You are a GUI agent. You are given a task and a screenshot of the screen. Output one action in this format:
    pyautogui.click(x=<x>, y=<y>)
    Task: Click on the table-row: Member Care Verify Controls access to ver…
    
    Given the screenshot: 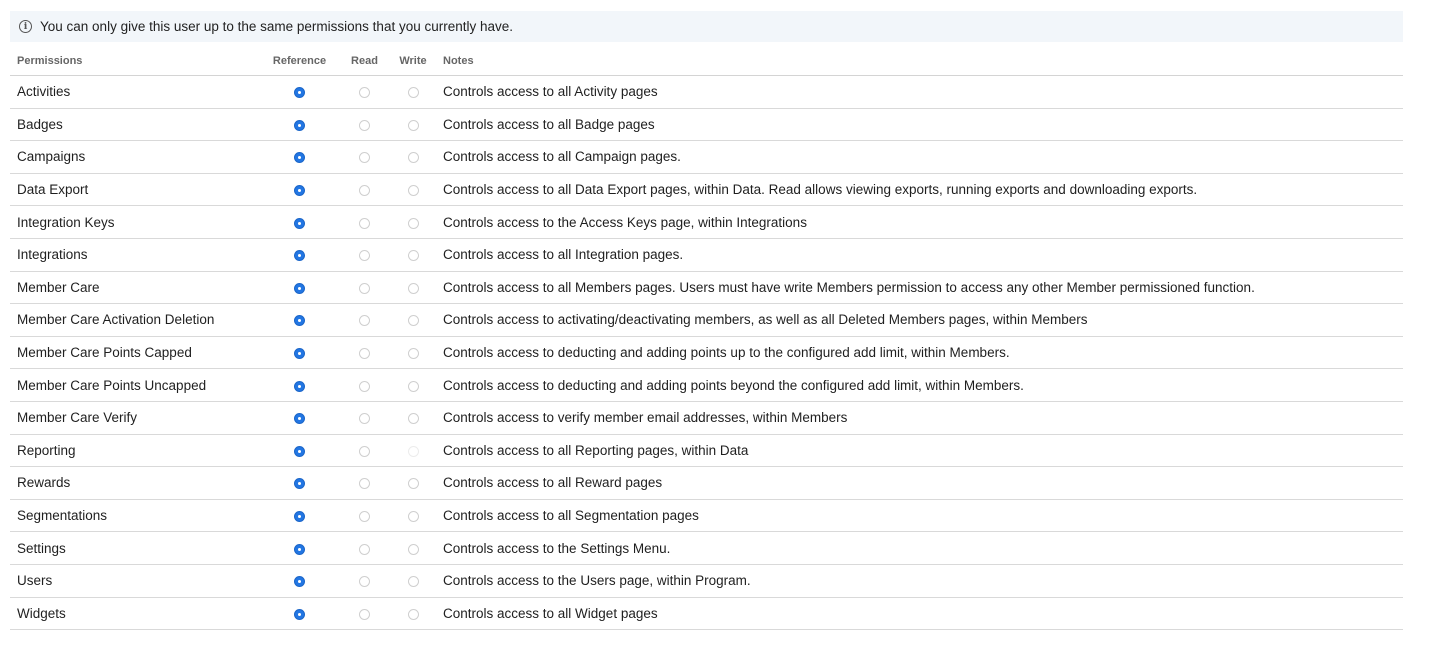 What is the action you would take?
    pyautogui.click(x=706, y=418)
    